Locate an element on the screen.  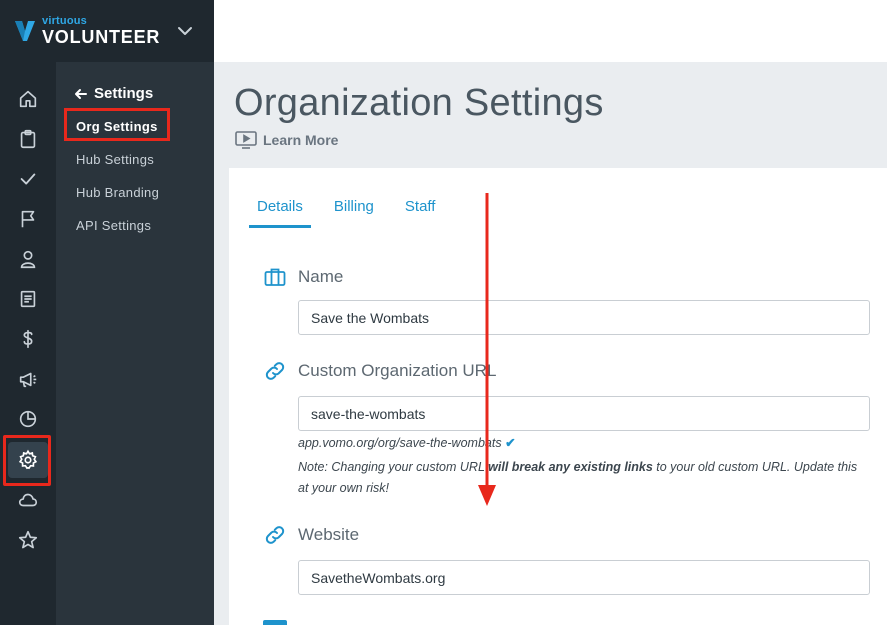
rail-person is located at coordinates (28, 259).